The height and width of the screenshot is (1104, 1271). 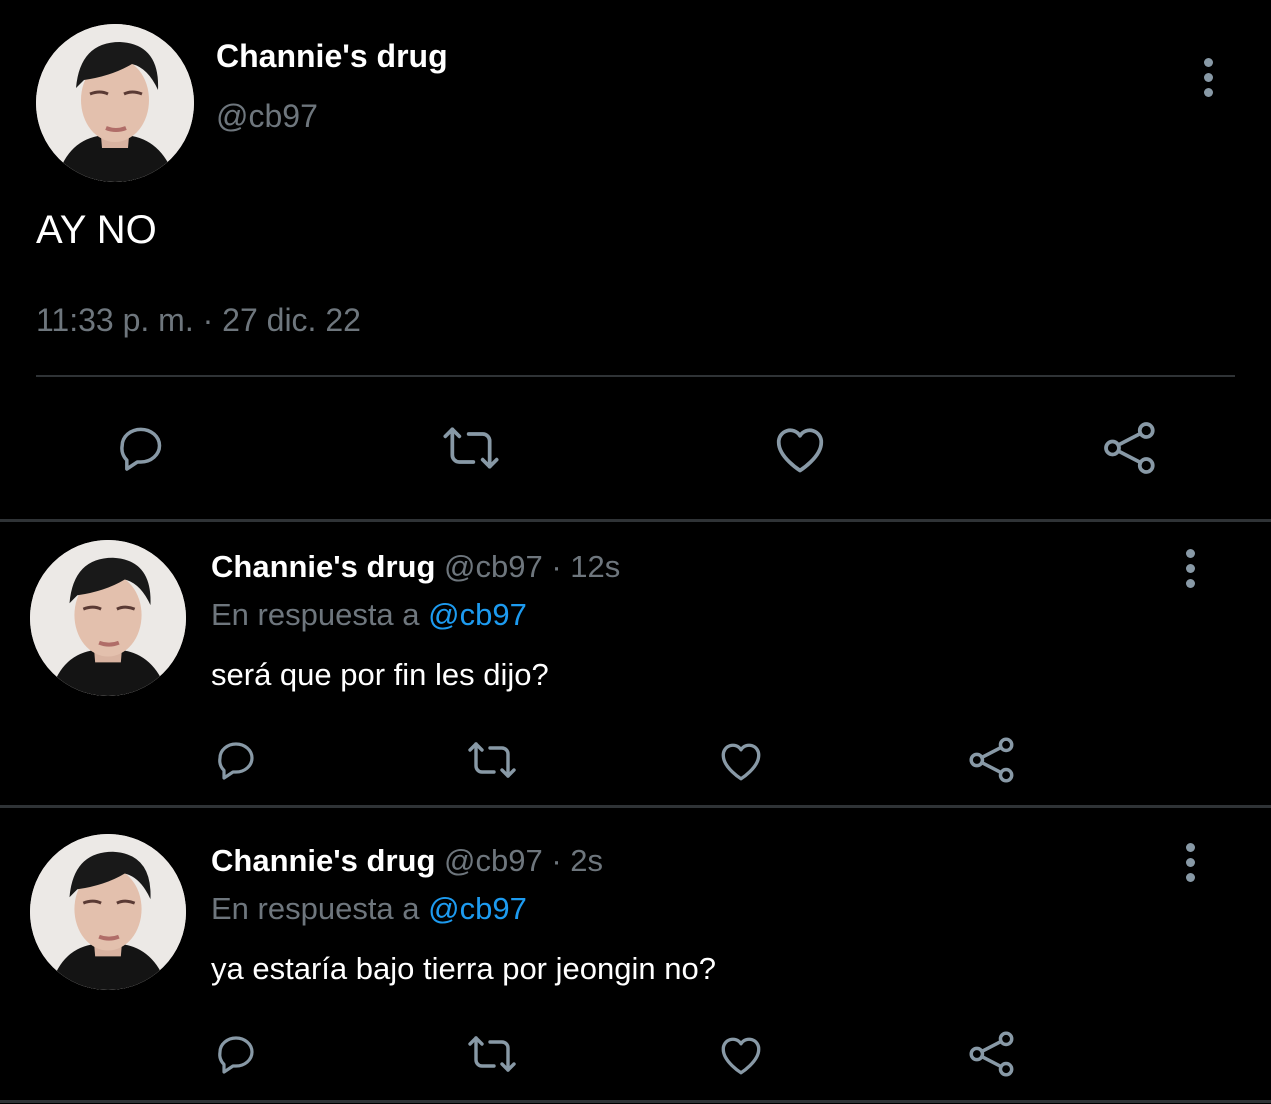 I want to click on tweet-text: ya estaría bajo tierra por jeongin no?, so click(x=463, y=968).